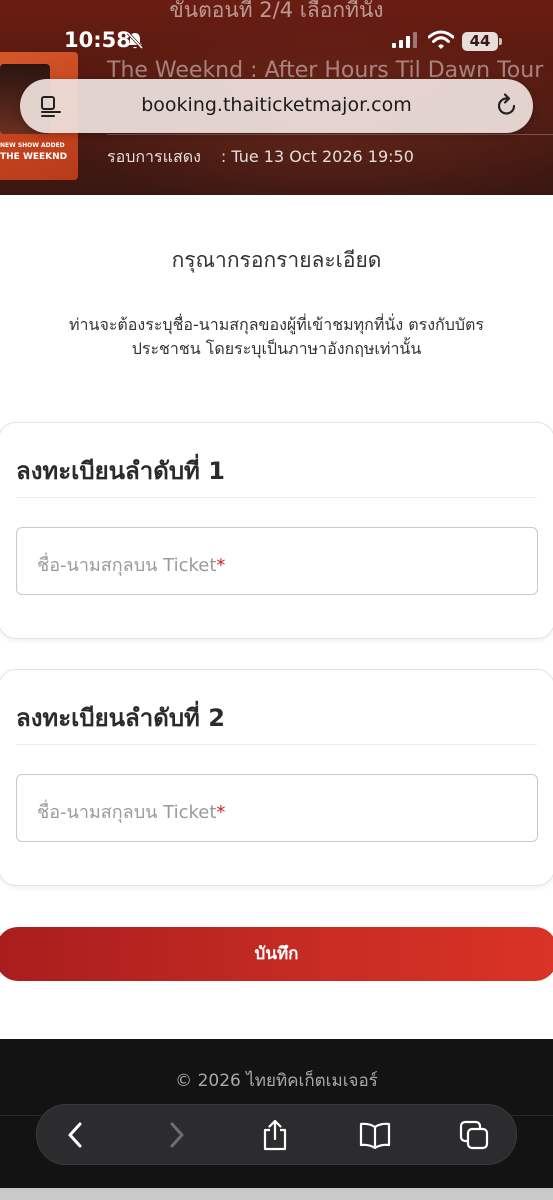 The image size is (553, 1200). What do you see at coordinates (286, 105) in the screenshot?
I see `url-text: booking.thaiticketmajor.com` at bounding box center [286, 105].